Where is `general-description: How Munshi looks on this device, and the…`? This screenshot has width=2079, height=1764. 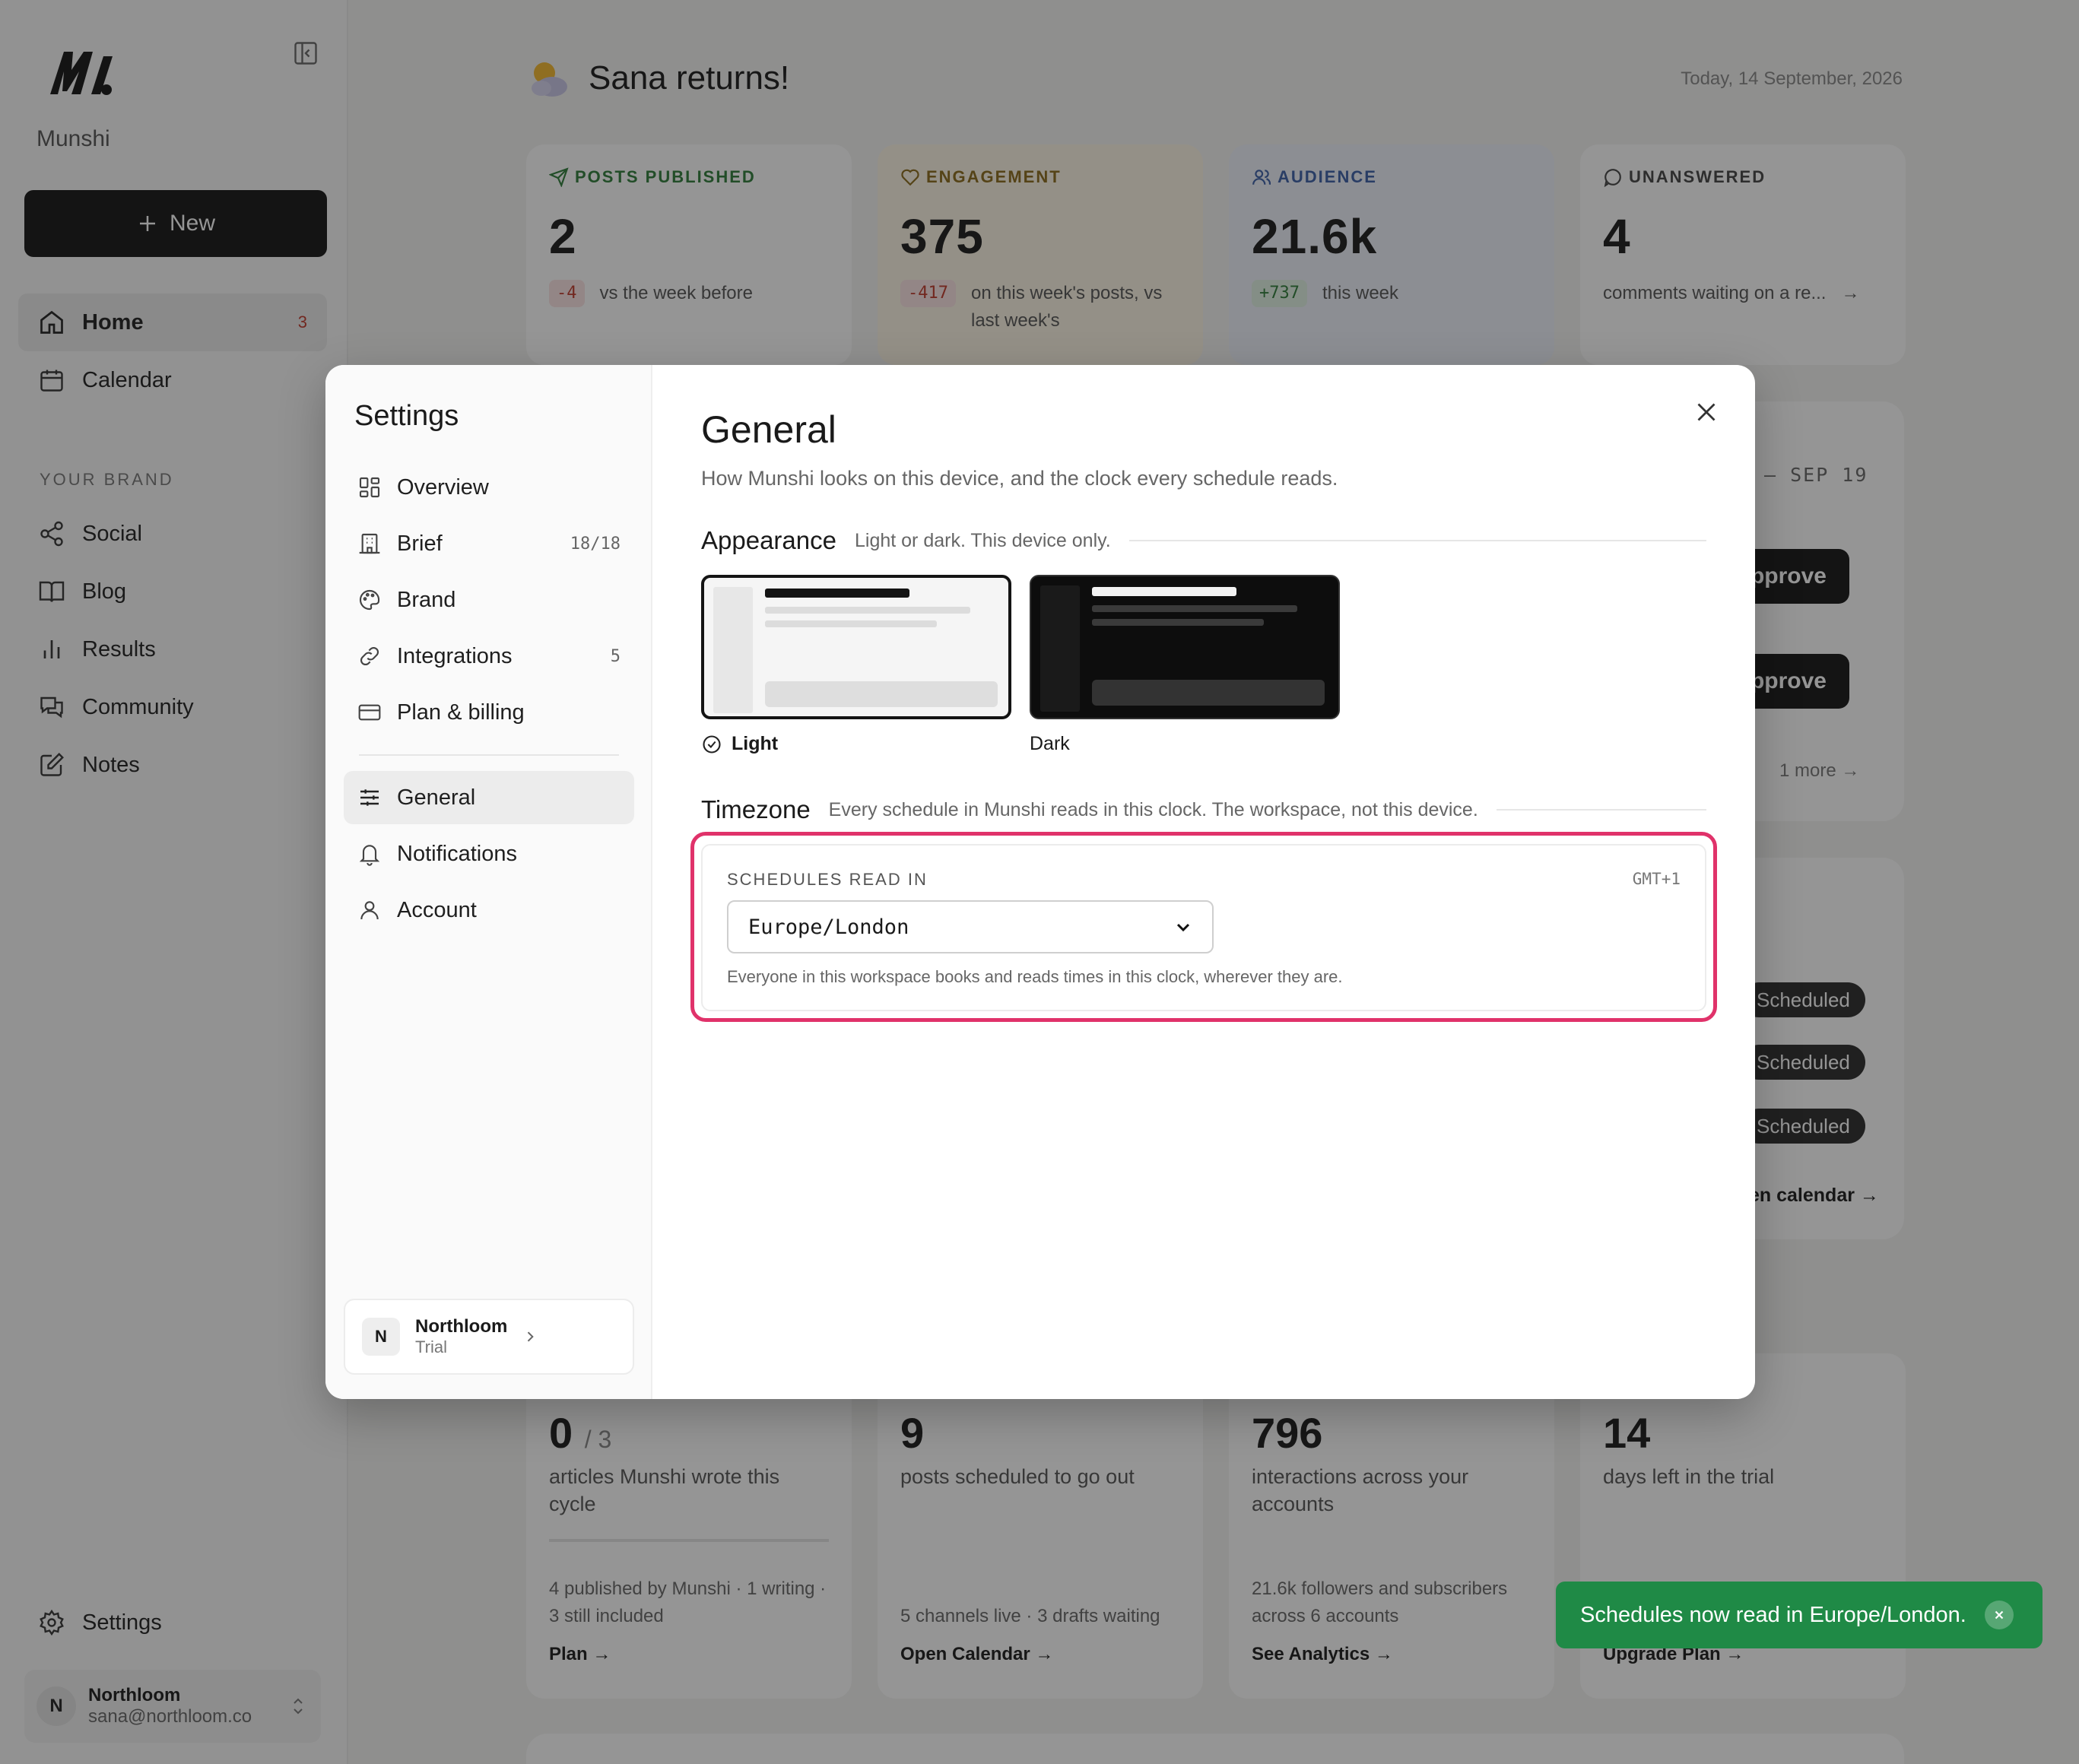 general-description: How Munshi looks on this device, and the… is located at coordinates (1019, 479).